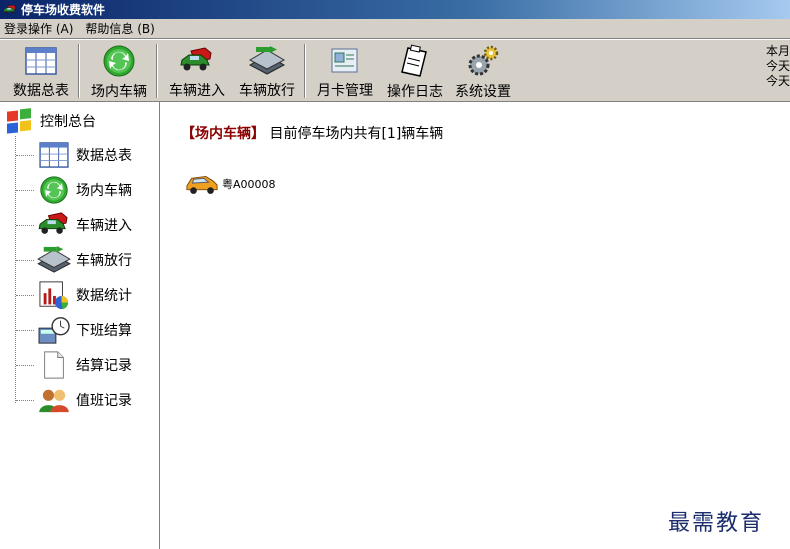  I want to click on sidebar-item-label: 车辆放行, so click(104, 261).